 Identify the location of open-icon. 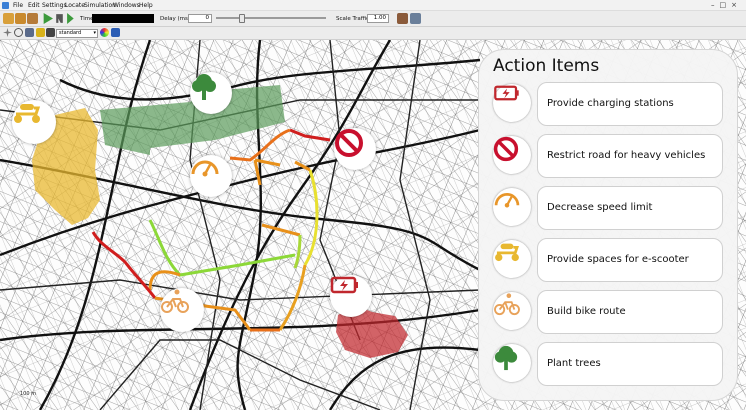
(8, 18).